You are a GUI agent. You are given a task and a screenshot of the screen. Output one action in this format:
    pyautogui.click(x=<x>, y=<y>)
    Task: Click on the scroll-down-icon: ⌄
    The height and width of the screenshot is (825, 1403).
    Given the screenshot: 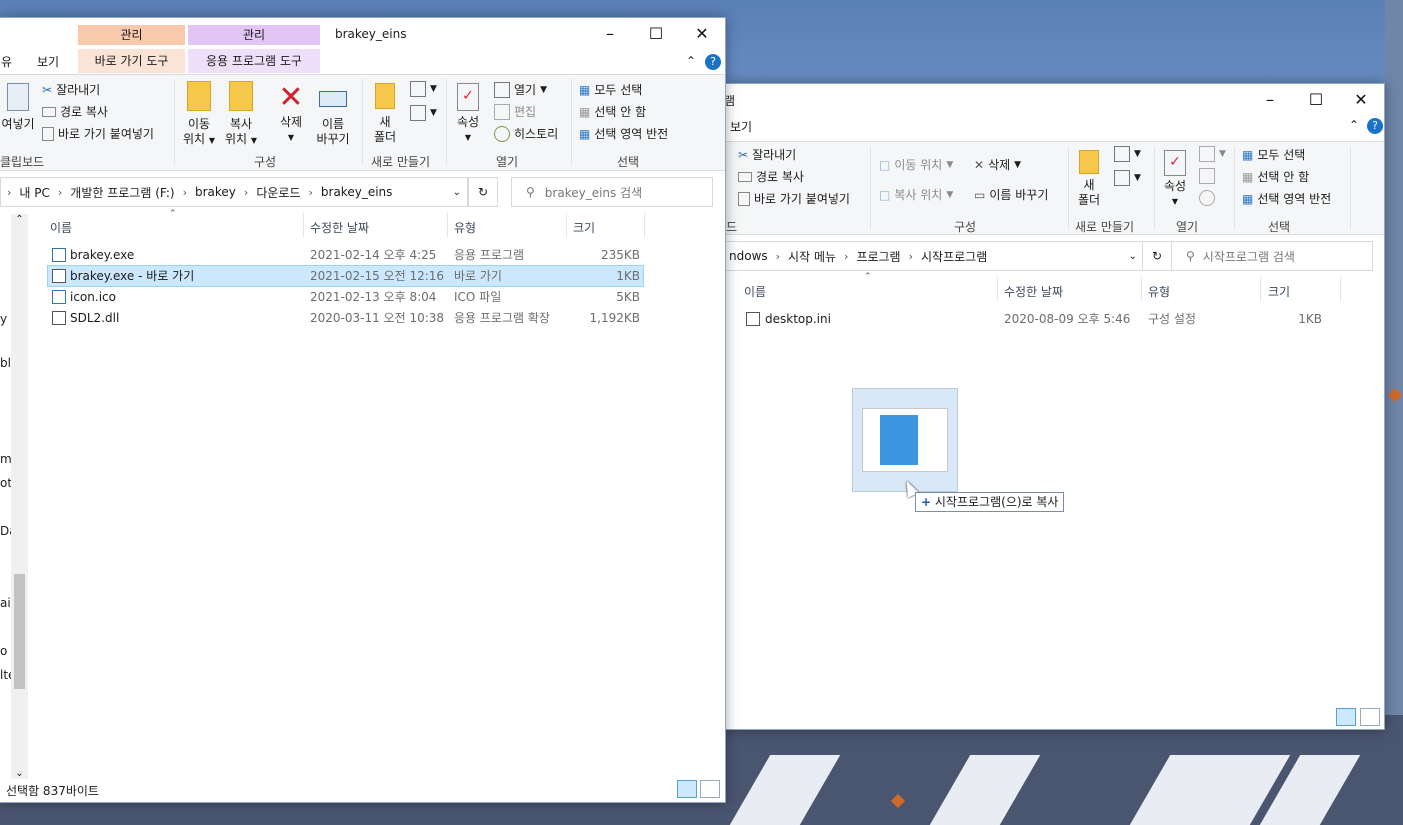 What is the action you would take?
    pyautogui.click(x=19, y=773)
    